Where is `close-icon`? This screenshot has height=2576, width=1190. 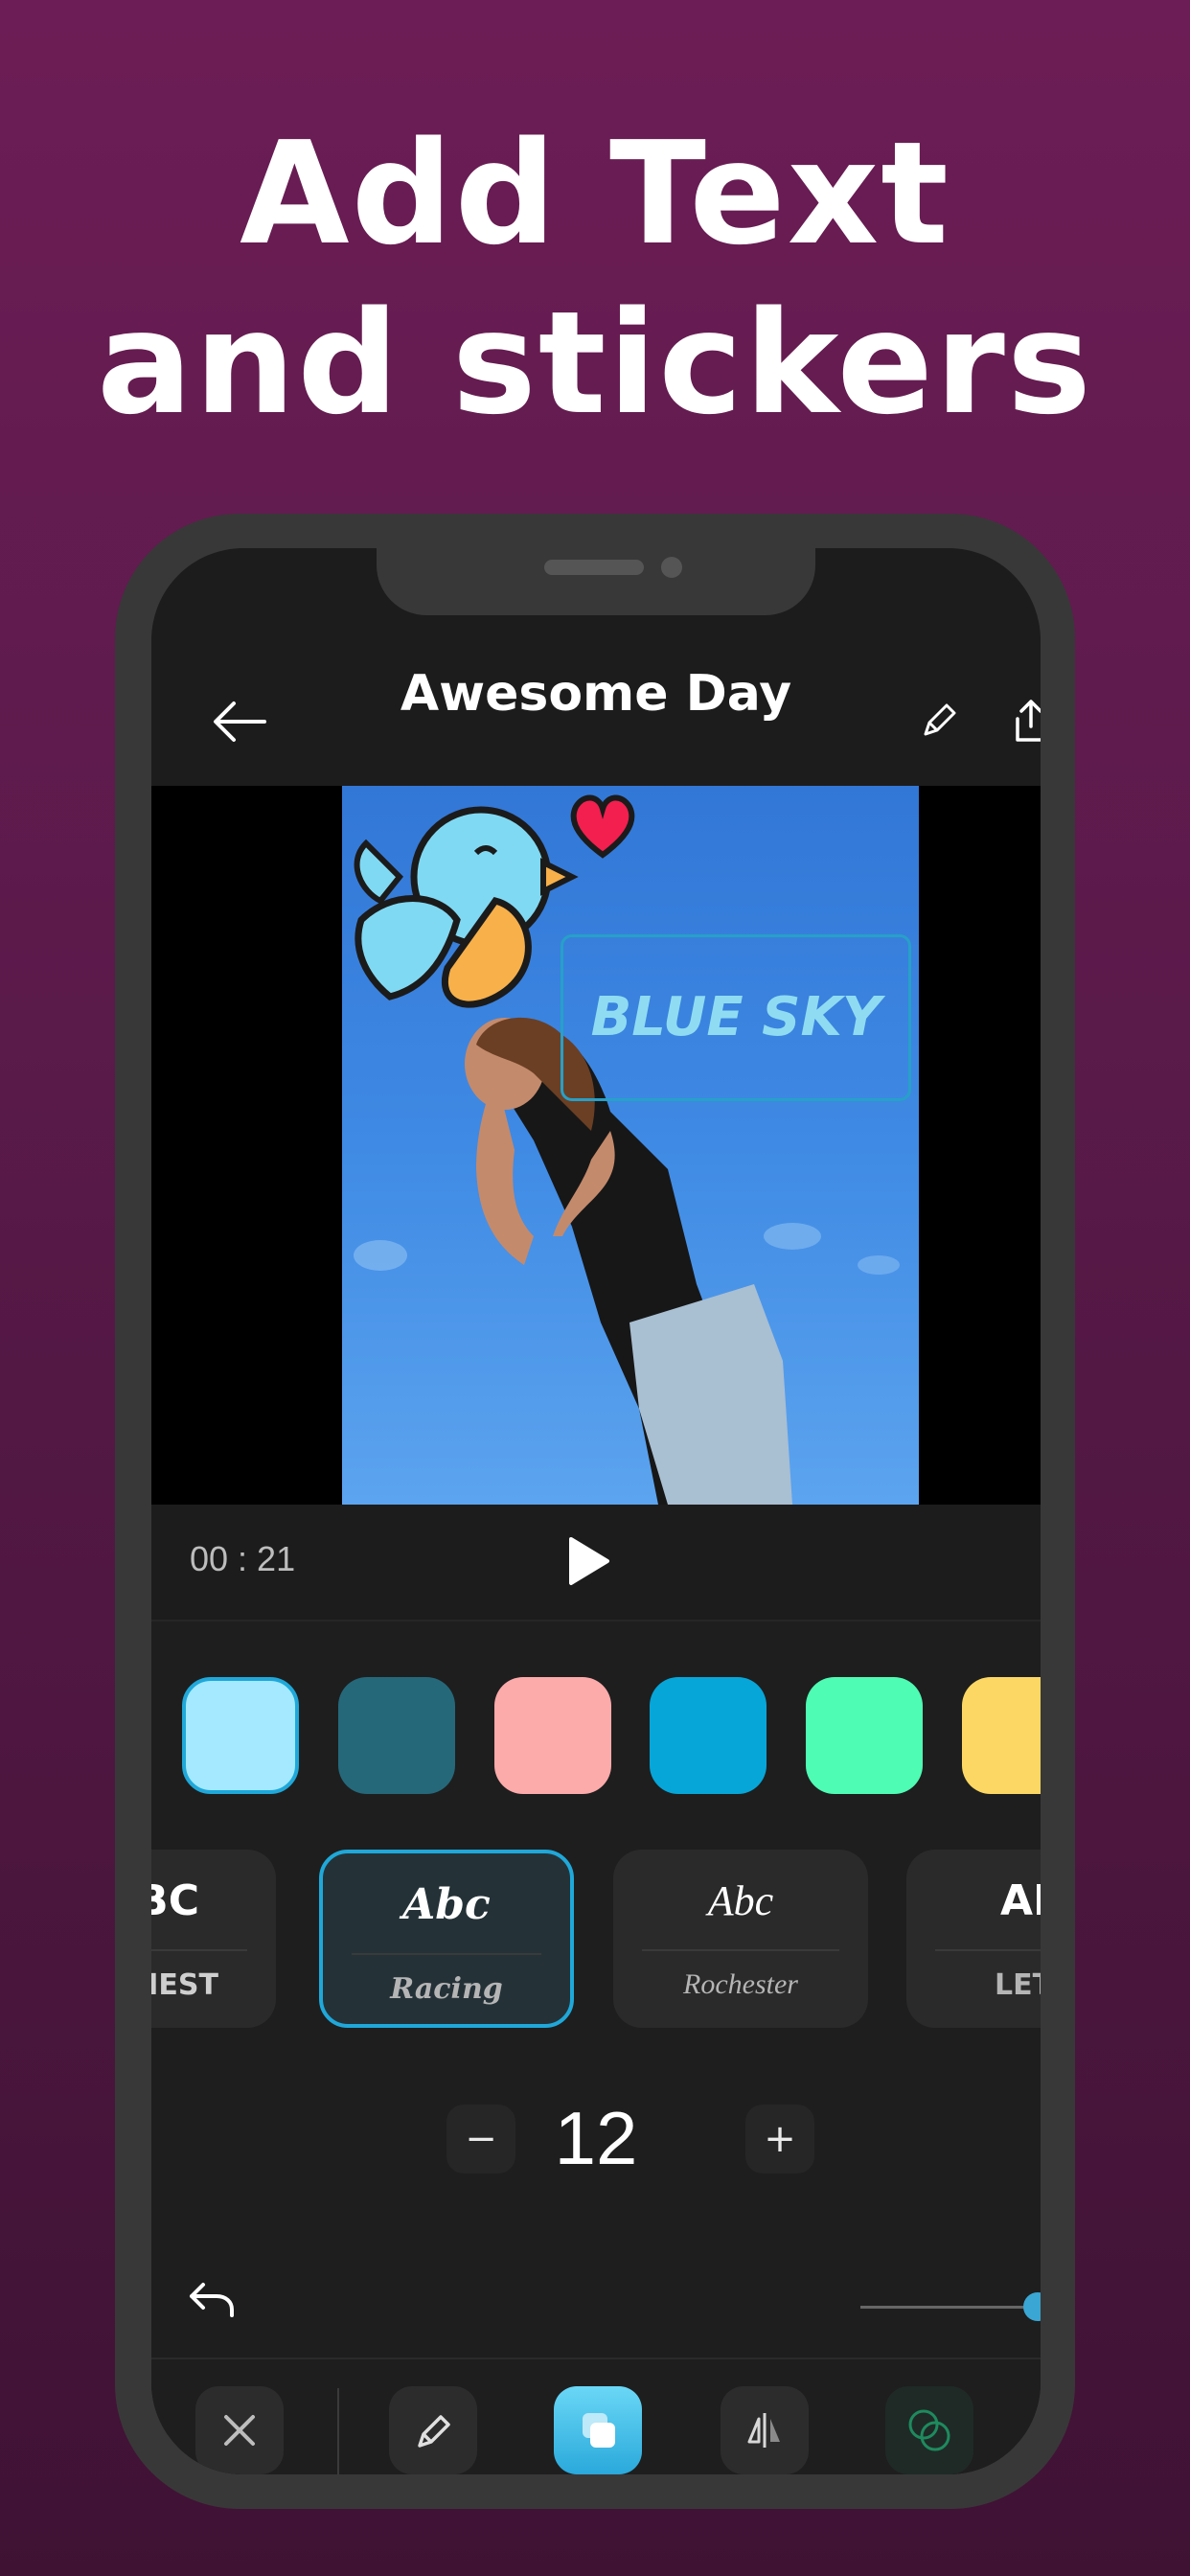
close-icon is located at coordinates (240, 2430).